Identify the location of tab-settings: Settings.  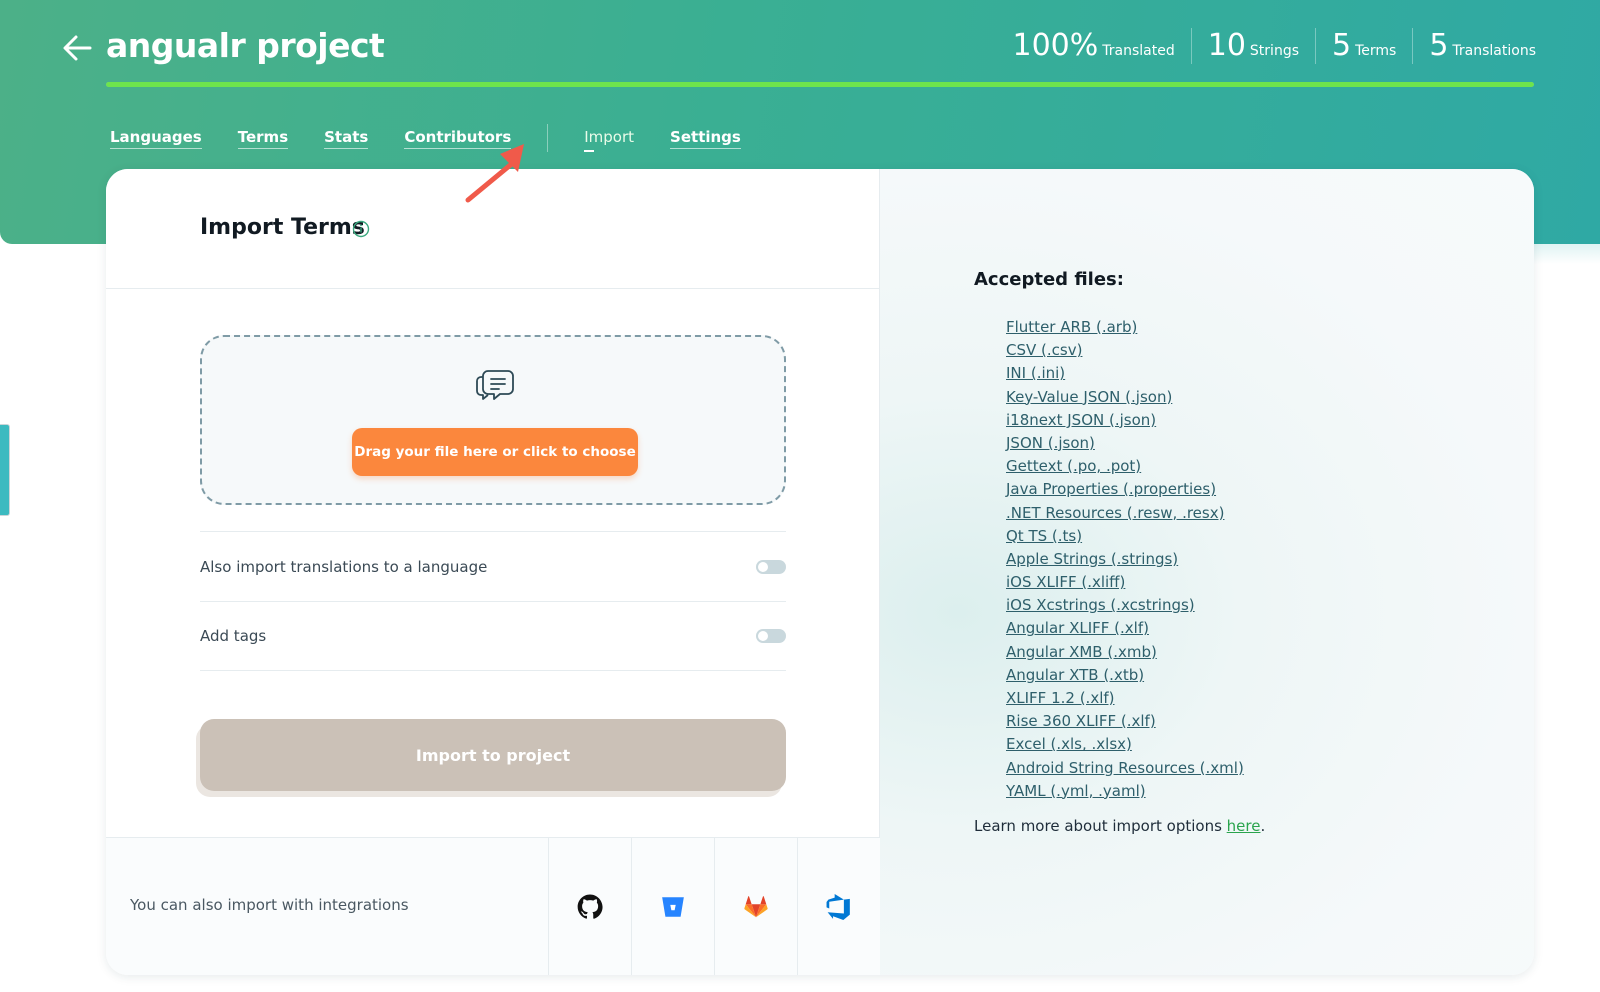
(705, 138).